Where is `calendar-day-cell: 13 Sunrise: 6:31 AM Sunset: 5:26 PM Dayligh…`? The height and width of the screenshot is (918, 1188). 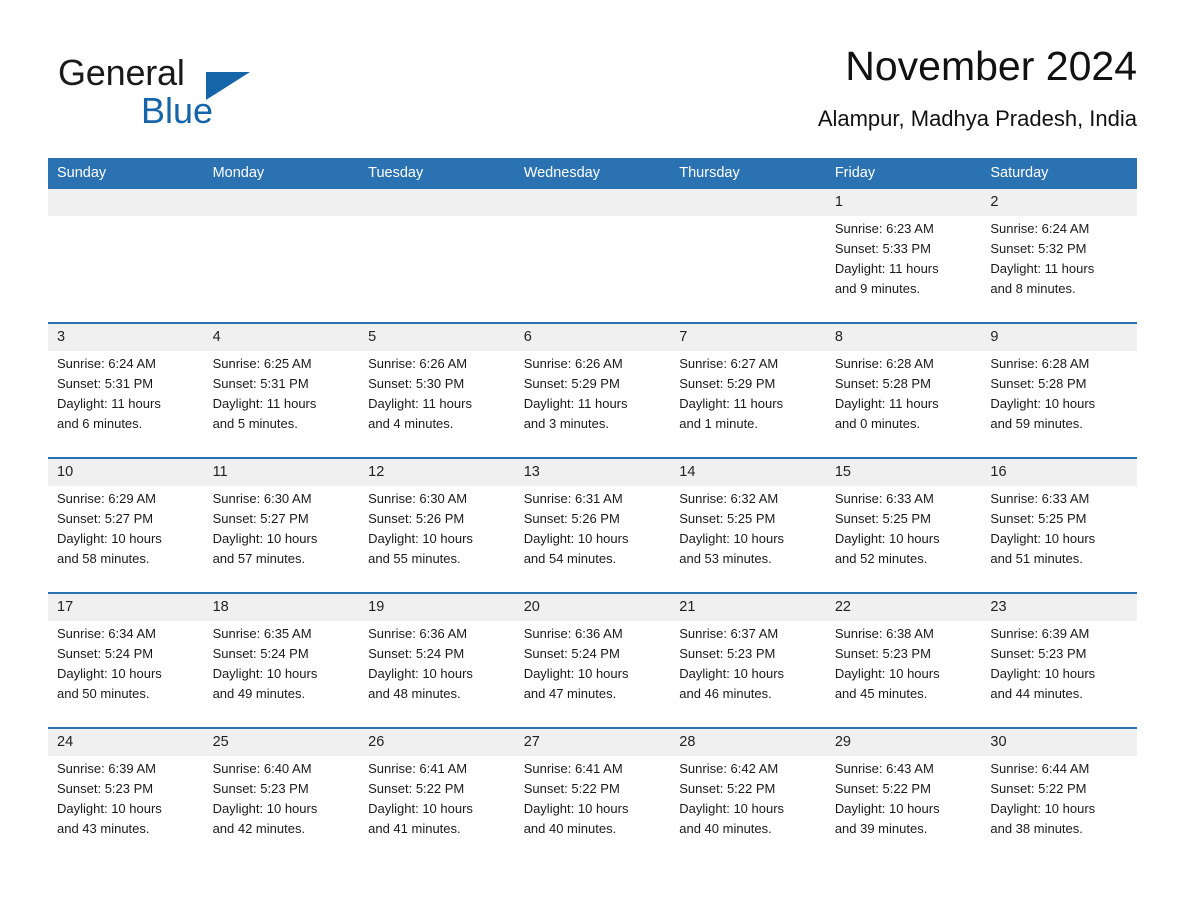 calendar-day-cell: 13 Sunrise: 6:31 AM Sunset: 5:26 PM Dayligh… is located at coordinates (592, 526).